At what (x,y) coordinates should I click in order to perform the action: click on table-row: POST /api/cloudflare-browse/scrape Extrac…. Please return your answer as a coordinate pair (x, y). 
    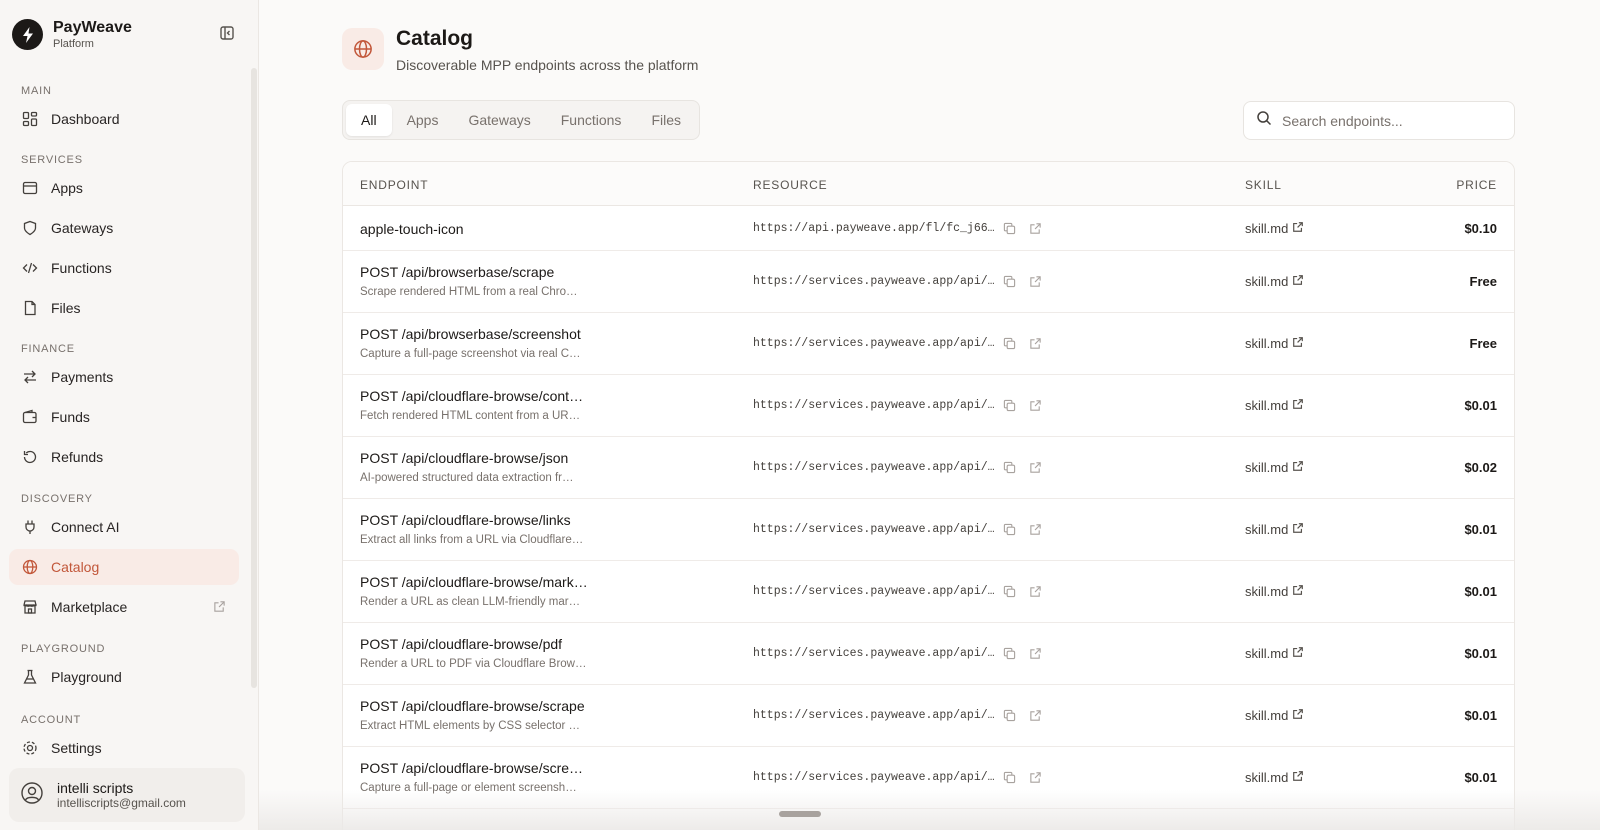
    Looking at the image, I should click on (928, 716).